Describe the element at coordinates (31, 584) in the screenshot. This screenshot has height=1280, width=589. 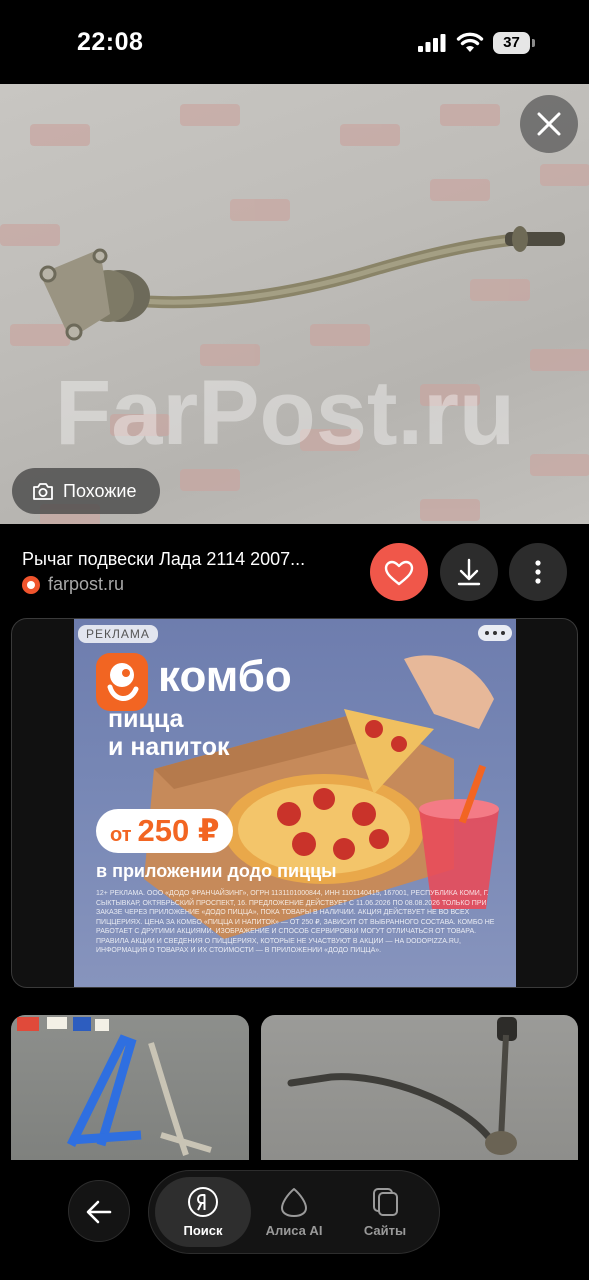
I see `farpost-favicon-icon` at that location.